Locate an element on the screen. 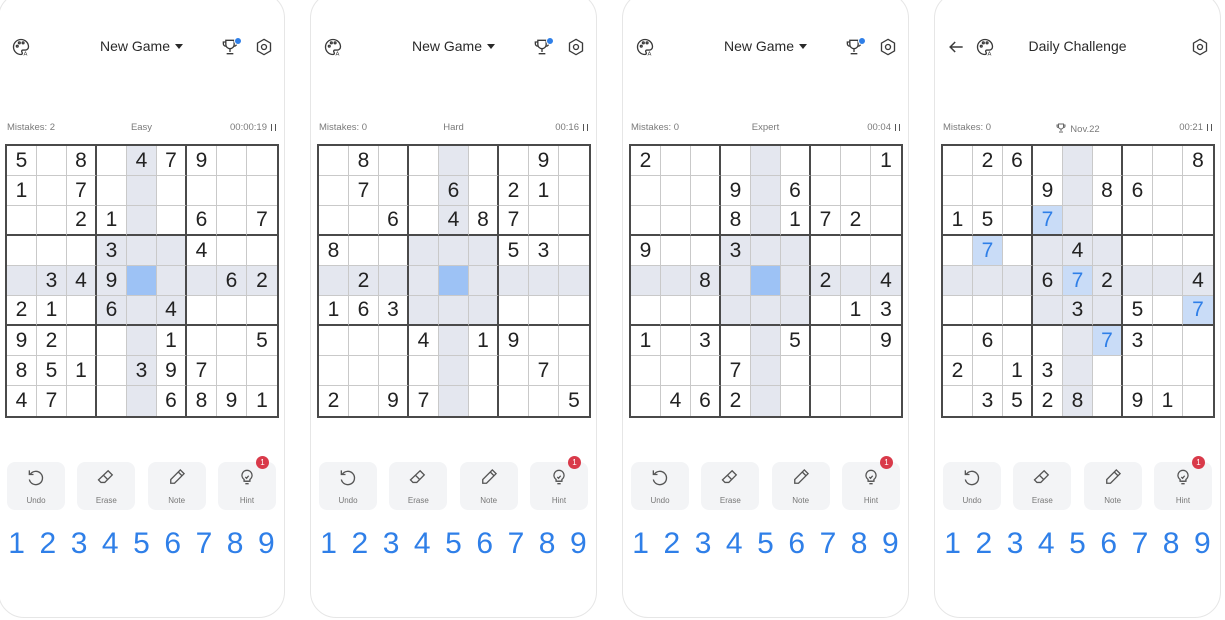  number-key: 6 is located at coordinates (173, 547).